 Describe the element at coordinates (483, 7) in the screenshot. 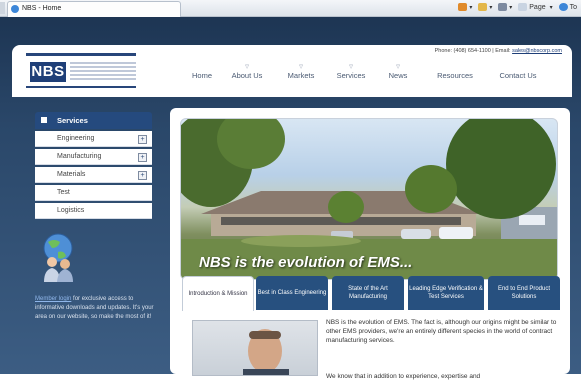

I see `feeds-icon` at that location.